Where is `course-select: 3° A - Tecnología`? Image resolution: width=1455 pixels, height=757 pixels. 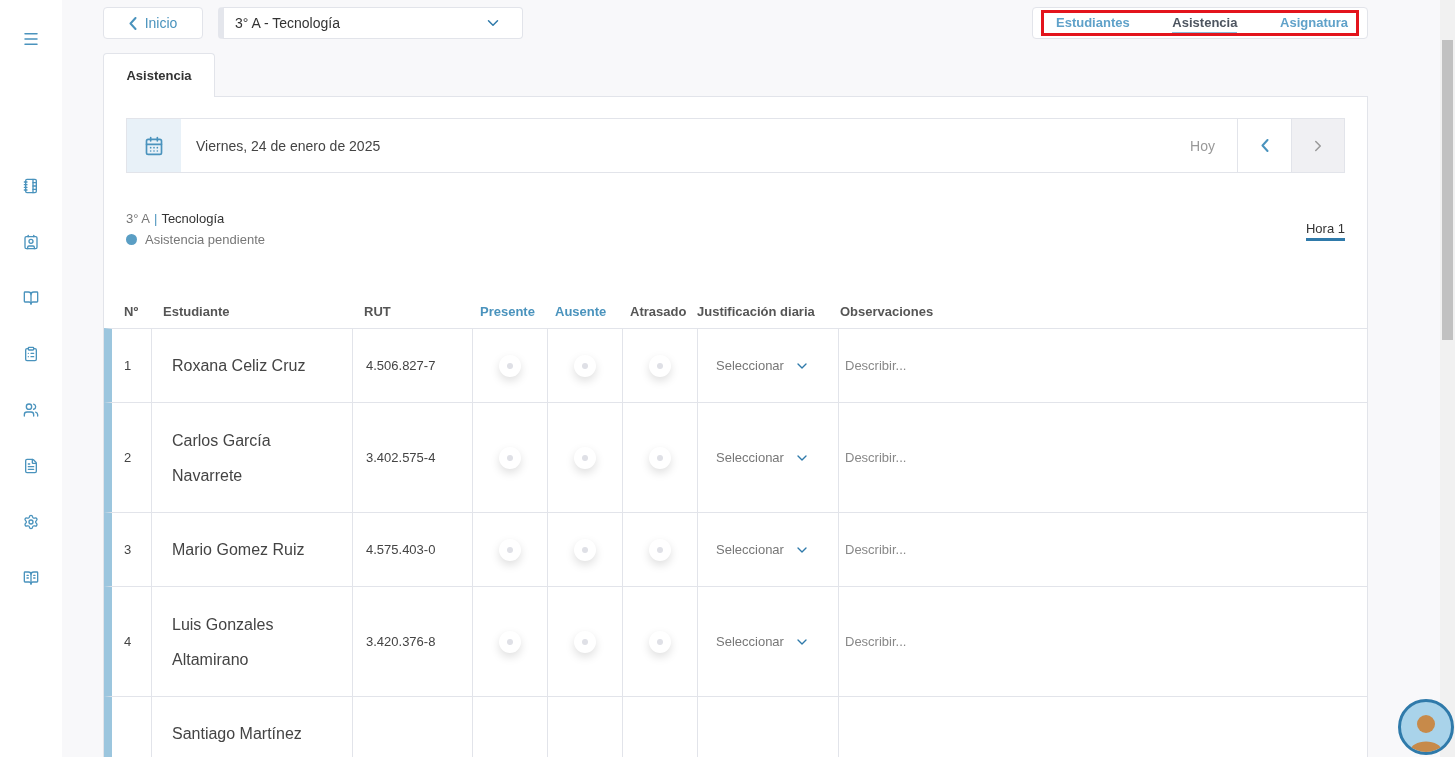 course-select: 3° A - Tecnología is located at coordinates (370, 23).